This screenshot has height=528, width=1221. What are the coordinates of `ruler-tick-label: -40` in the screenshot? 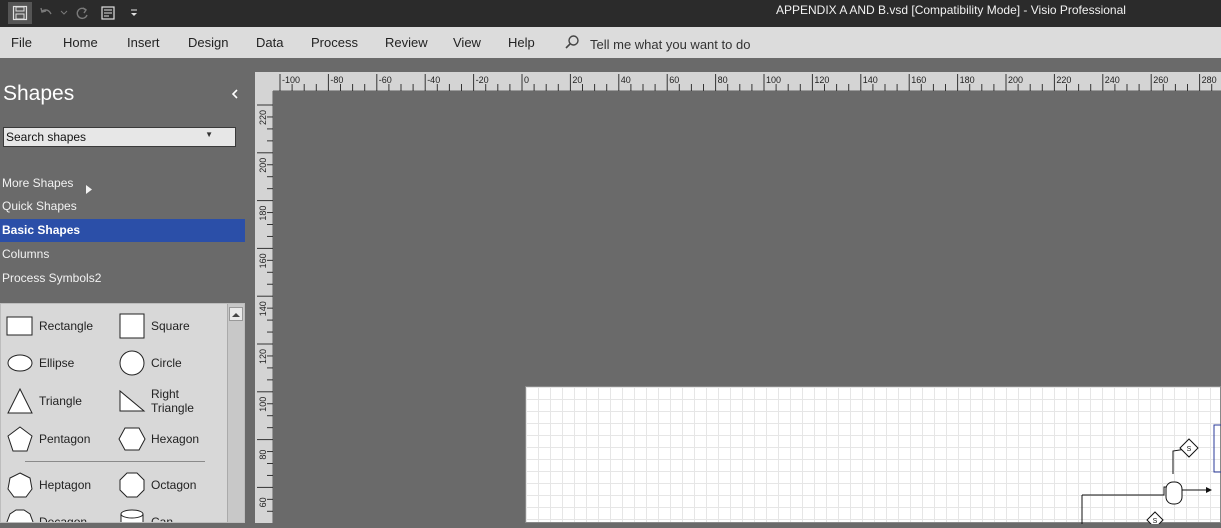 It's located at (433, 80).